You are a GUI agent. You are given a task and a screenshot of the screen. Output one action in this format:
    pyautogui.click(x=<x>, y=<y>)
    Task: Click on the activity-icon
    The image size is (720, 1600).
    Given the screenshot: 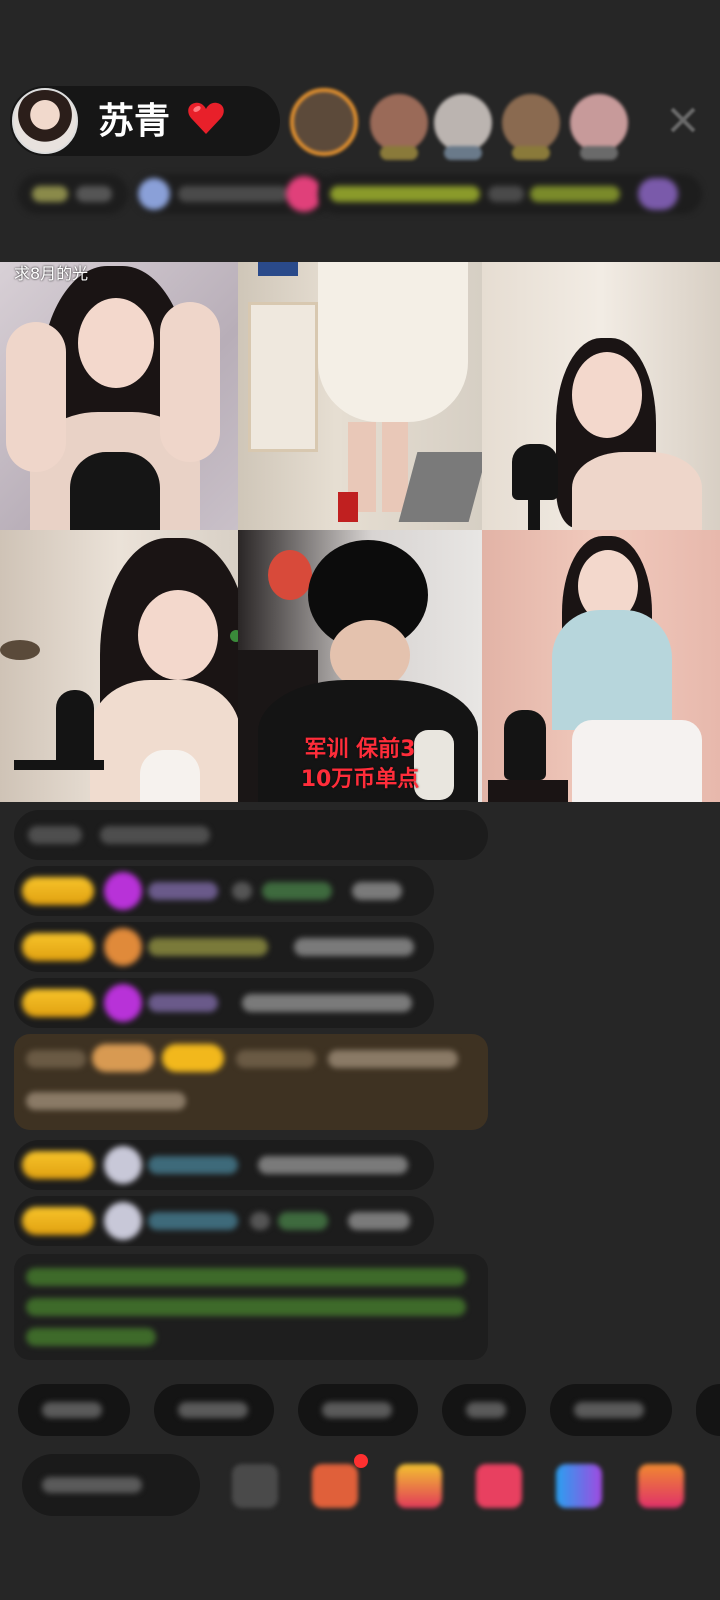 What is the action you would take?
    pyautogui.click(x=579, y=1486)
    